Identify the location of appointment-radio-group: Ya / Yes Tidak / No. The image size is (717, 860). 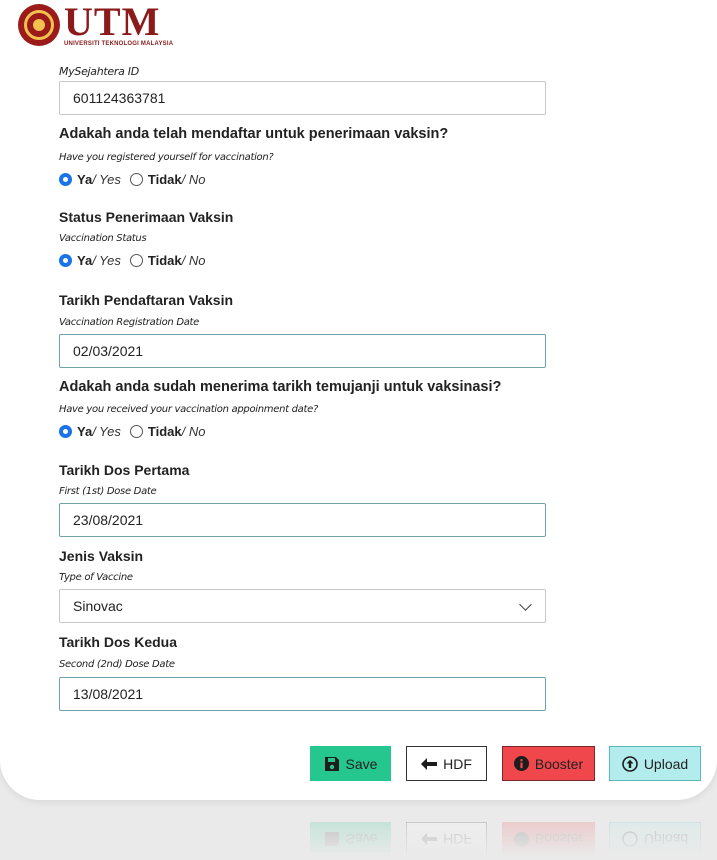
(136, 431).